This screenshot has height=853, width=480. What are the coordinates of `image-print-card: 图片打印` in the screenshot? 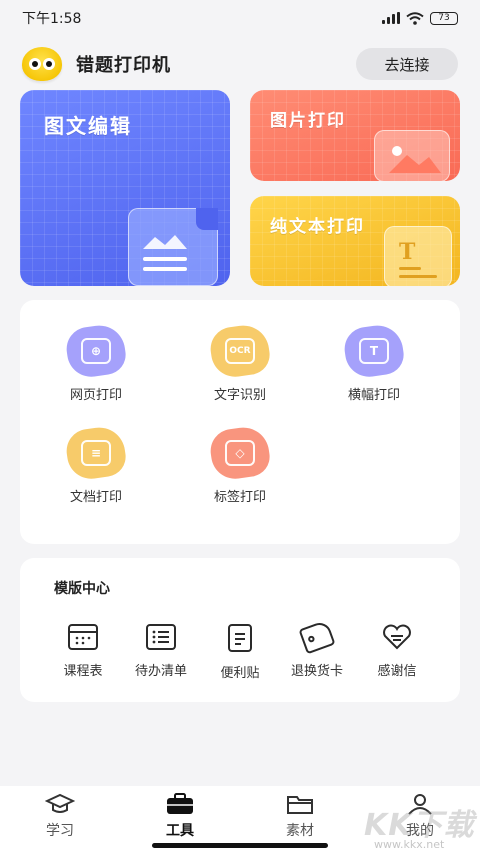 It's located at (355, 135).